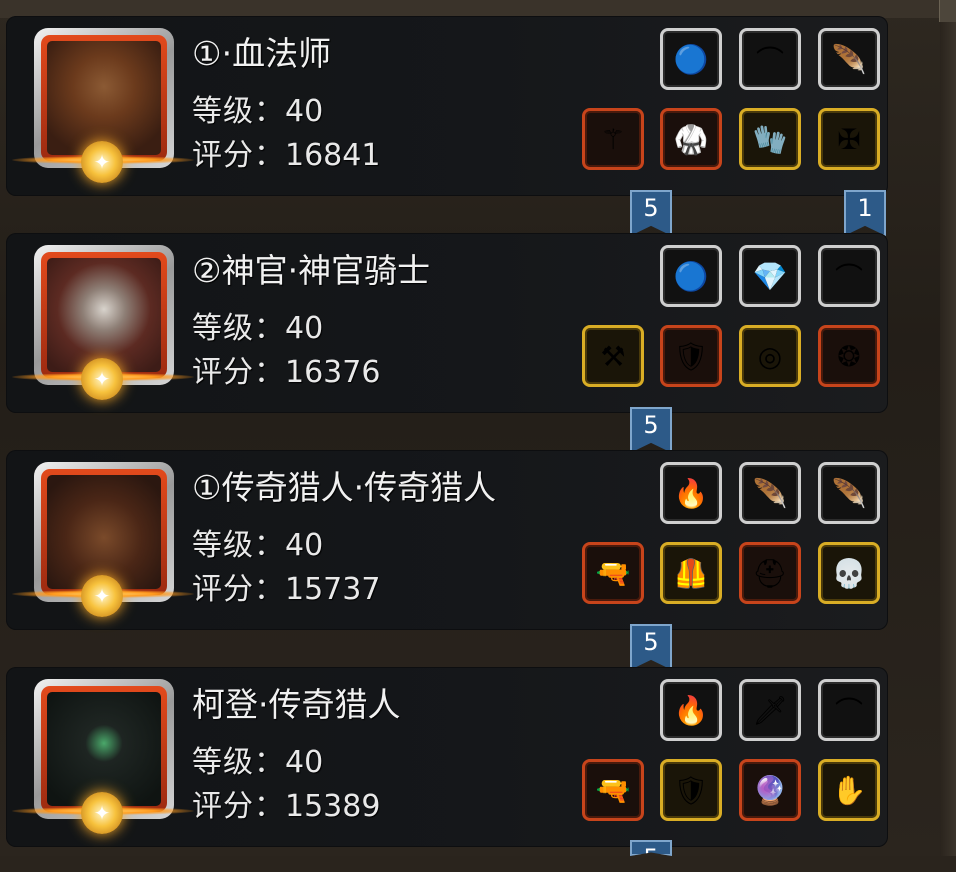 The width and height of the screenshot is (956, 872). I want to click on silver-amulet-icon: ✠, so click(849, 139).